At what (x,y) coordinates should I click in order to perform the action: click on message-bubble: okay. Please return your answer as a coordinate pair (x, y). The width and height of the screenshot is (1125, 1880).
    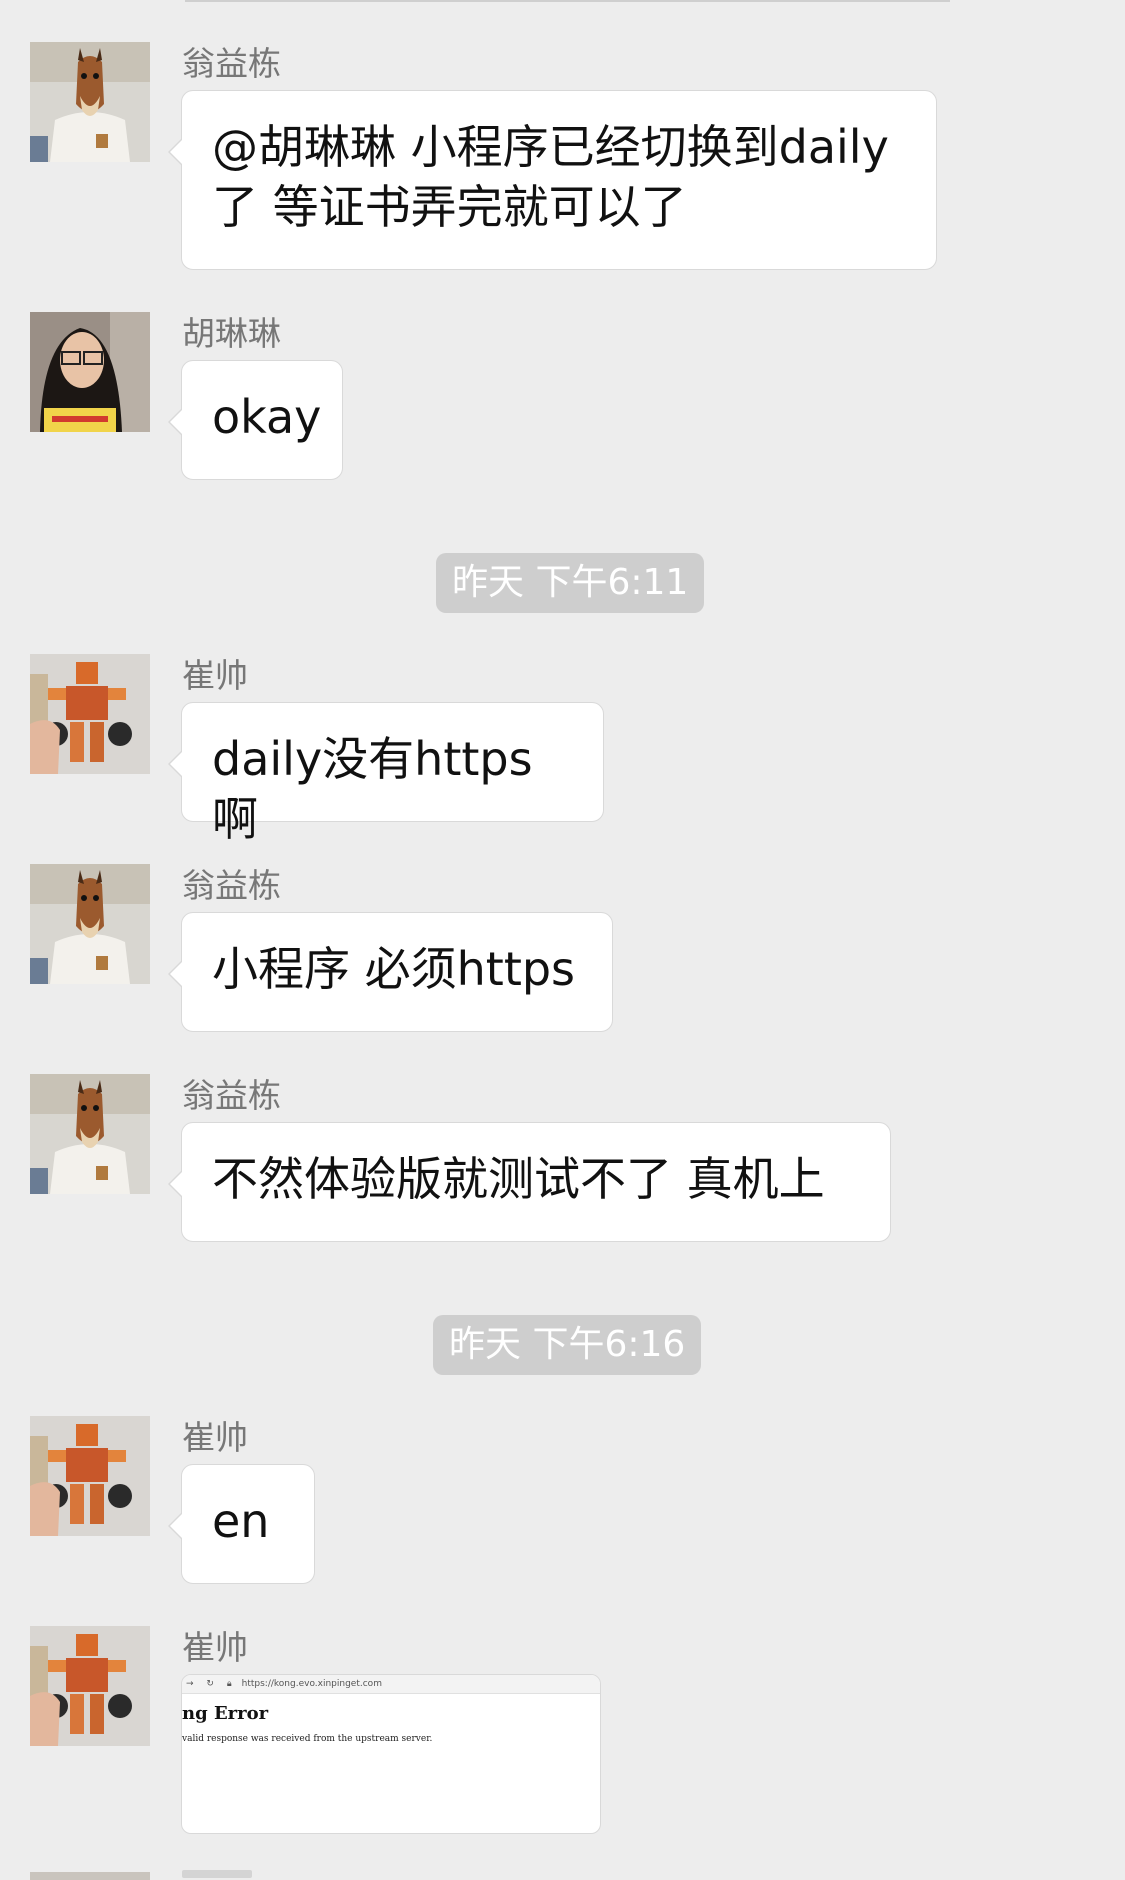
    Looking at the image, I should click on (255, 420).